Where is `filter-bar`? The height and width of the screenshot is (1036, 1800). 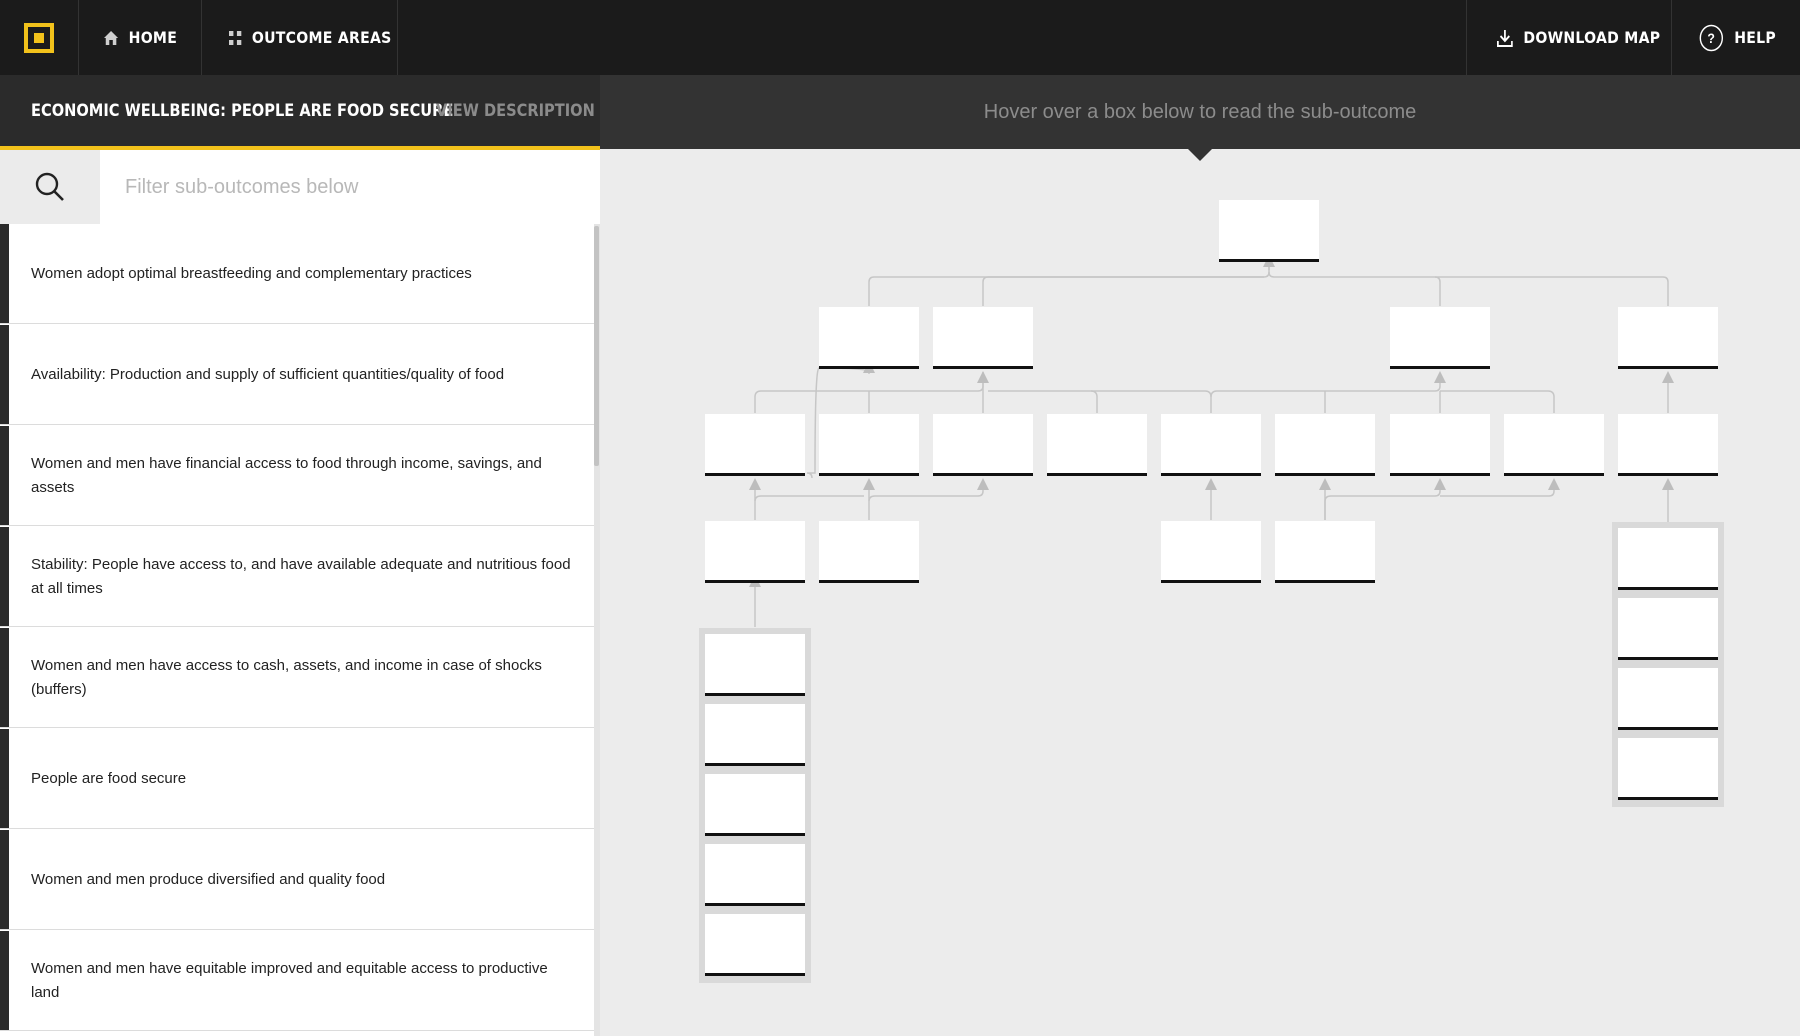 filter-bar is located at coordinates (300, 187).